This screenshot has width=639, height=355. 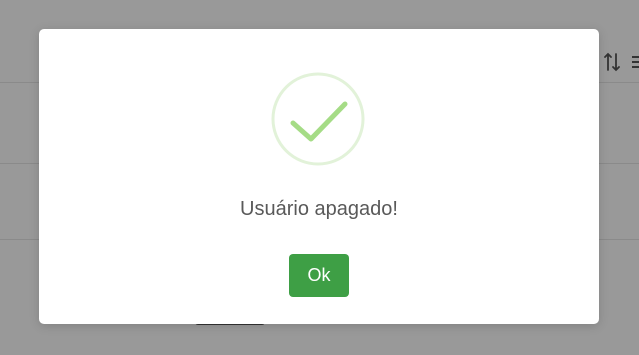 What do you see at coordinates (319, 275) in the screenshot?
I see `ok-button: Ok` at bounding box center [319, 275].